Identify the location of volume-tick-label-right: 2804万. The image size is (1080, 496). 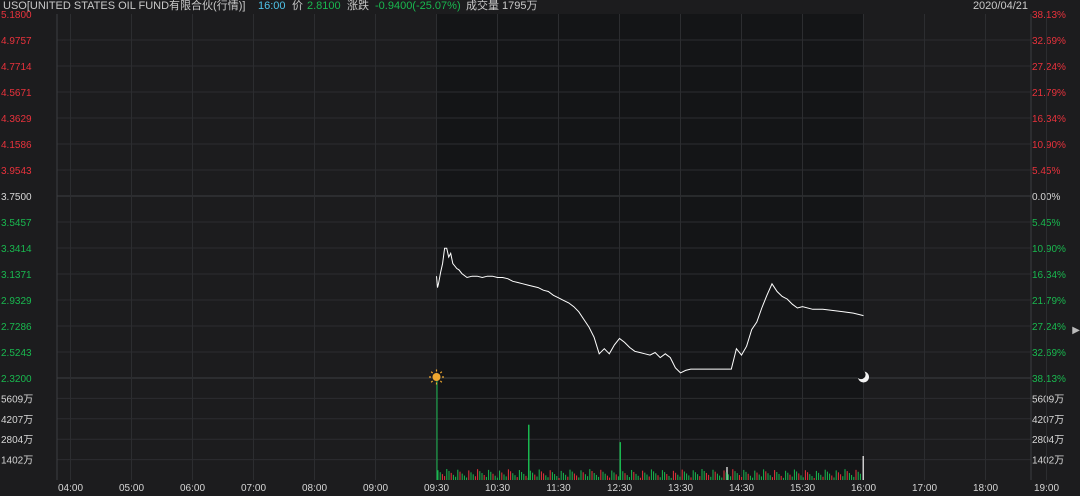
(1048, 440).